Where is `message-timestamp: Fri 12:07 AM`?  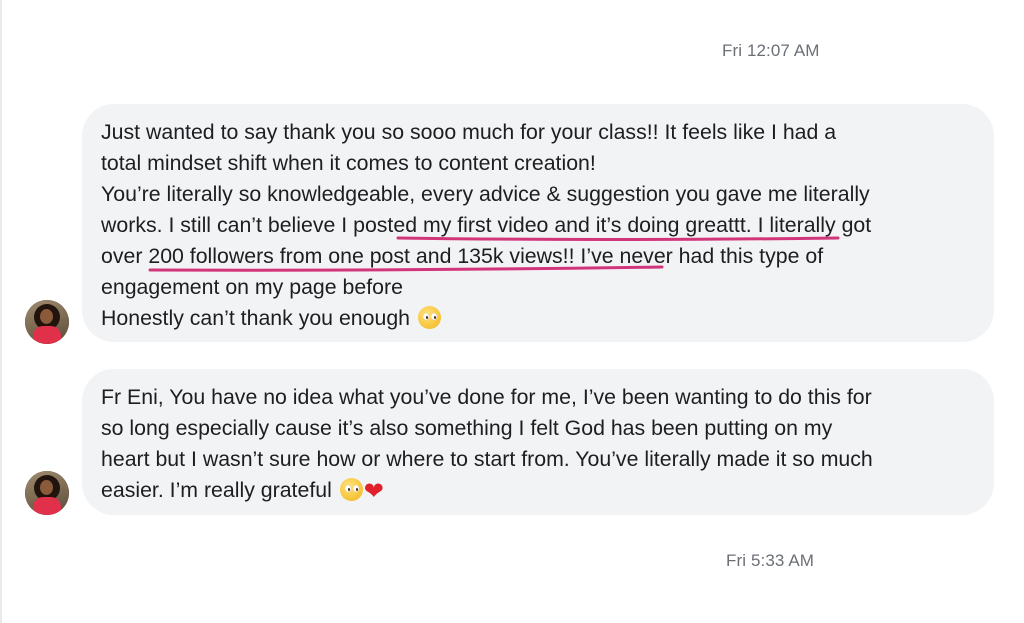
message-timestamp: Fri 12:07 AM is located at coordinates (771, 50).